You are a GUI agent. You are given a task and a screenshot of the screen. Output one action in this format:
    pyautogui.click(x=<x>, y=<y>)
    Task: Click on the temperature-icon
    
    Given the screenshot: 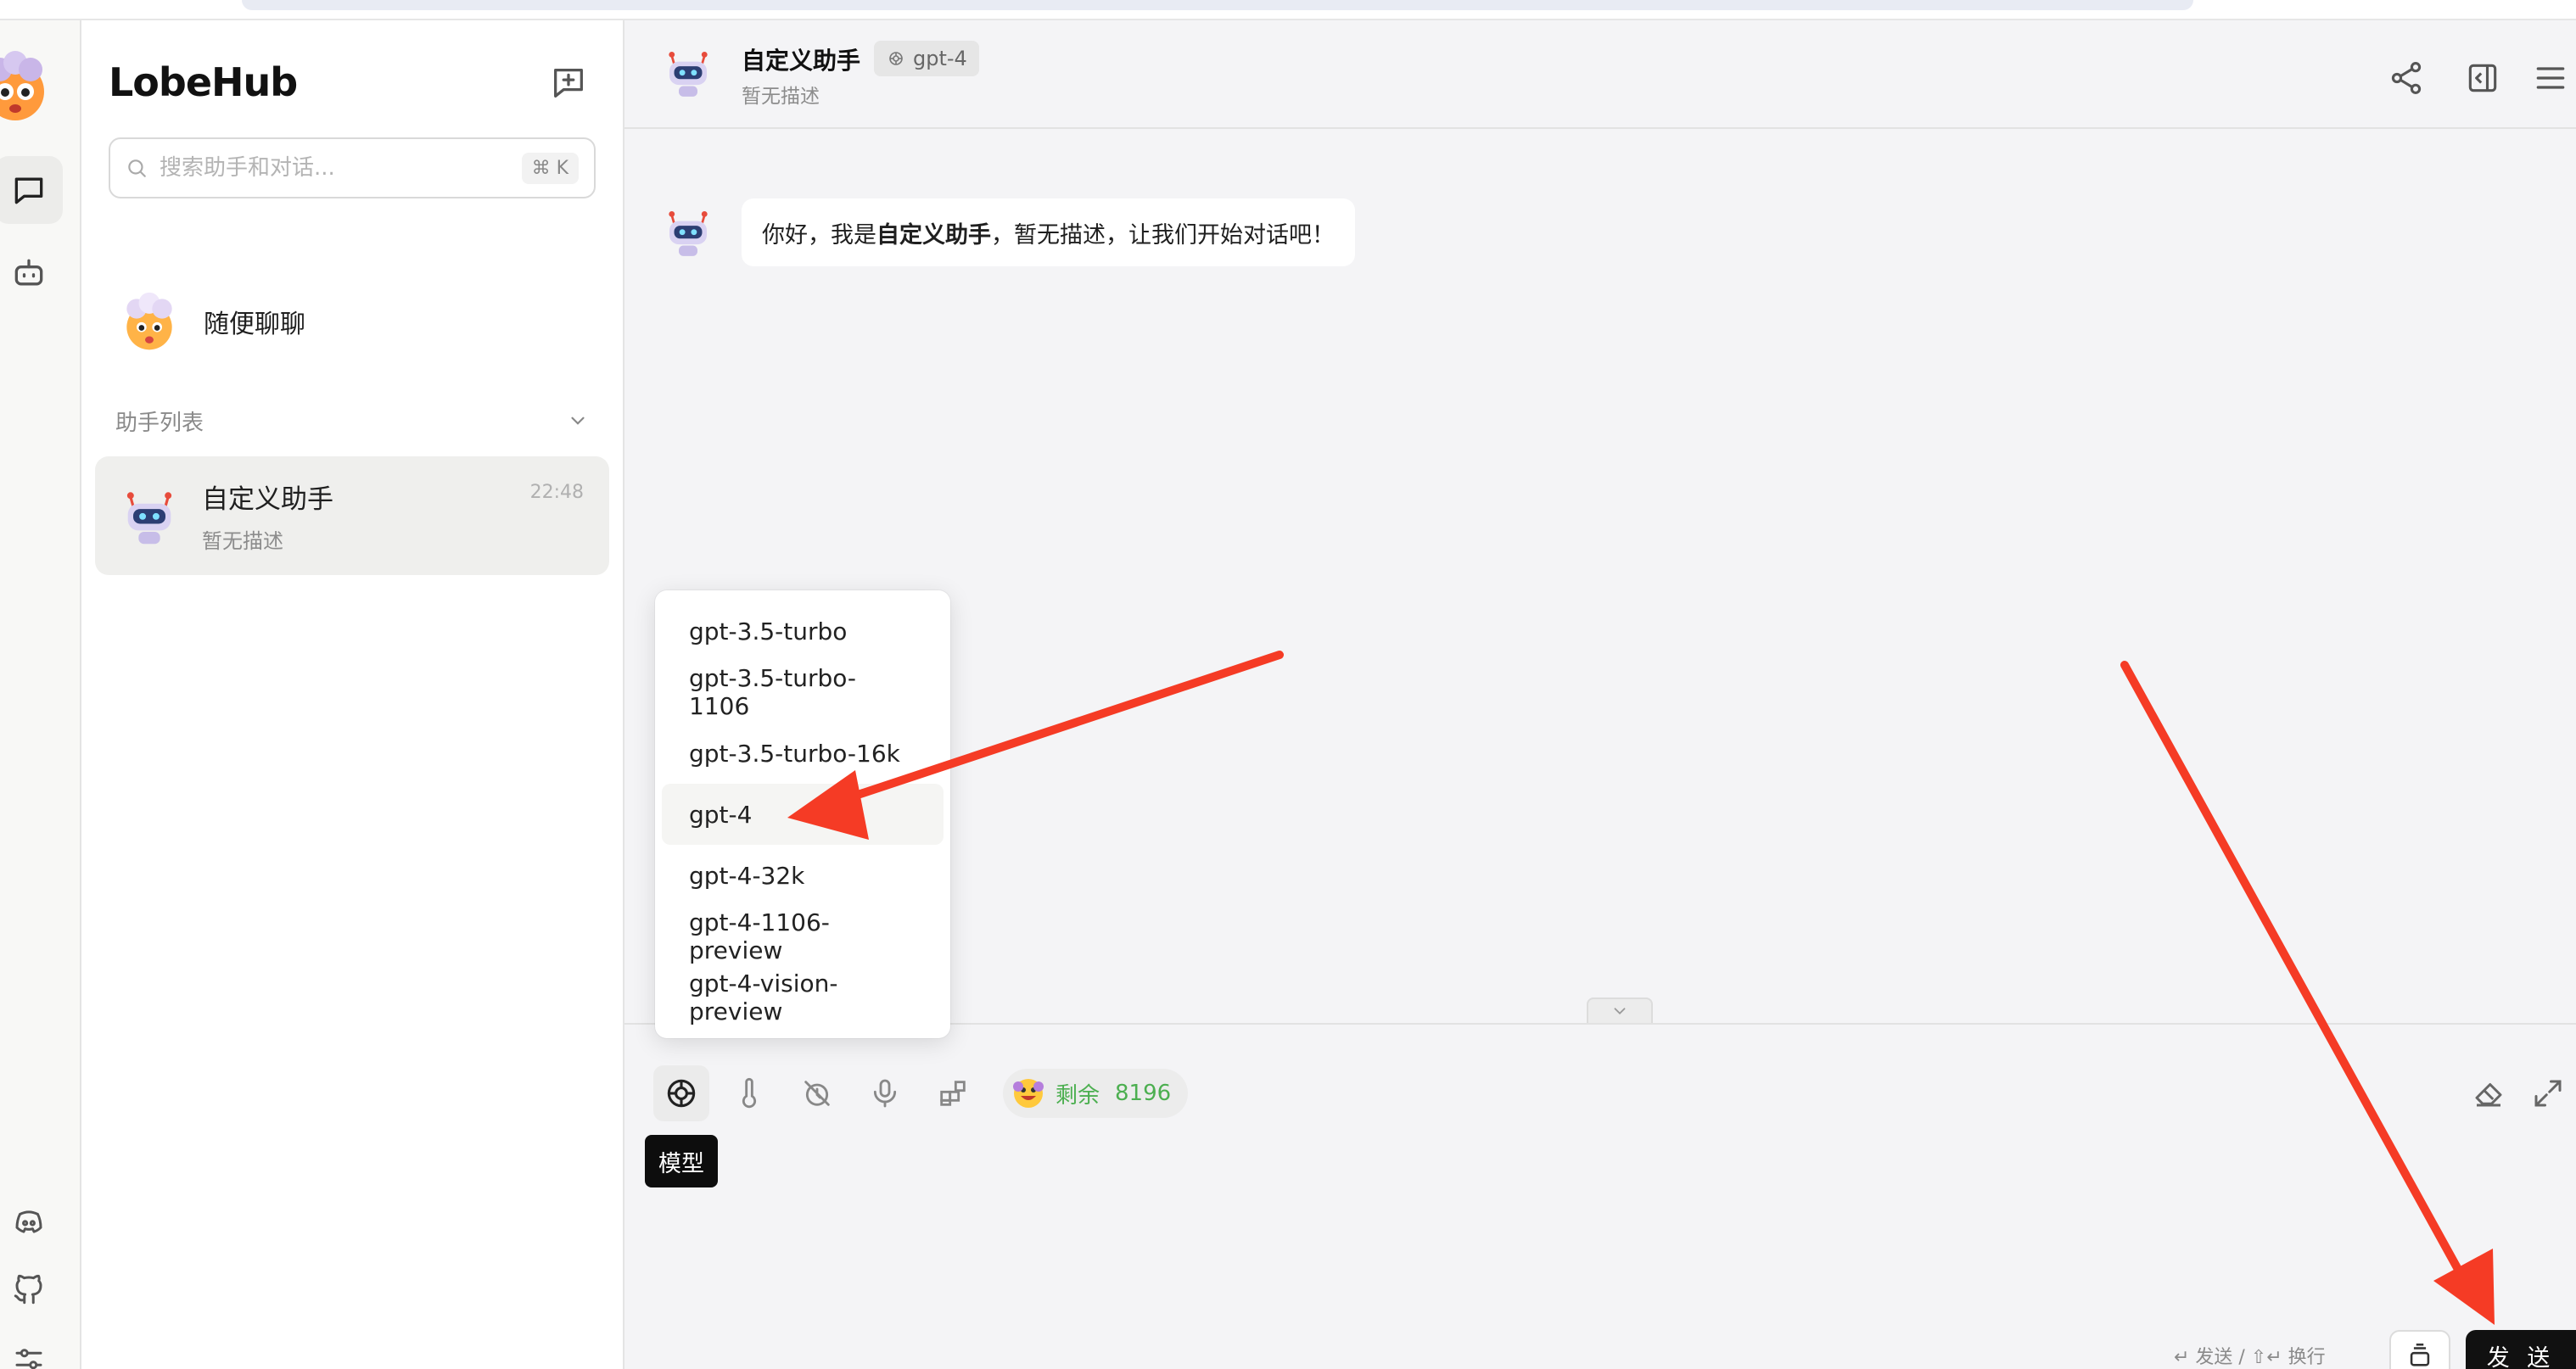 What is the action you would take?
    pyautogui.click(x=750, y=1093)
    